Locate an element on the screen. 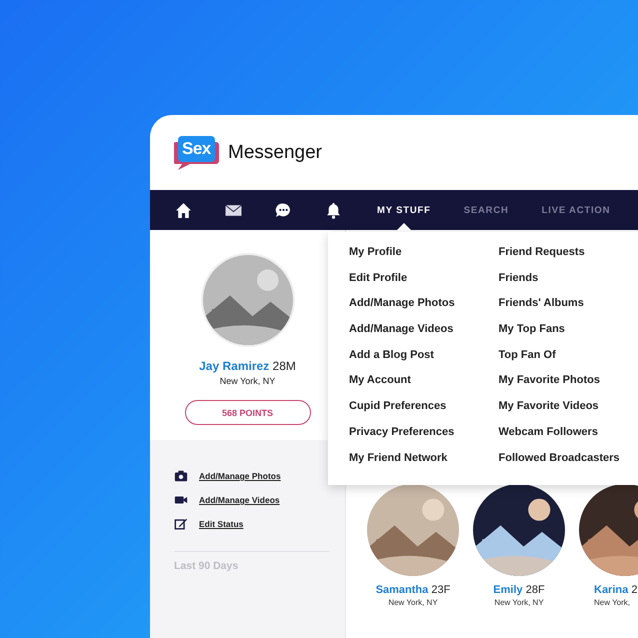 The width and height of the screenshot is (638, 638). menu-item: My Account is located at coordinates (423, 386).